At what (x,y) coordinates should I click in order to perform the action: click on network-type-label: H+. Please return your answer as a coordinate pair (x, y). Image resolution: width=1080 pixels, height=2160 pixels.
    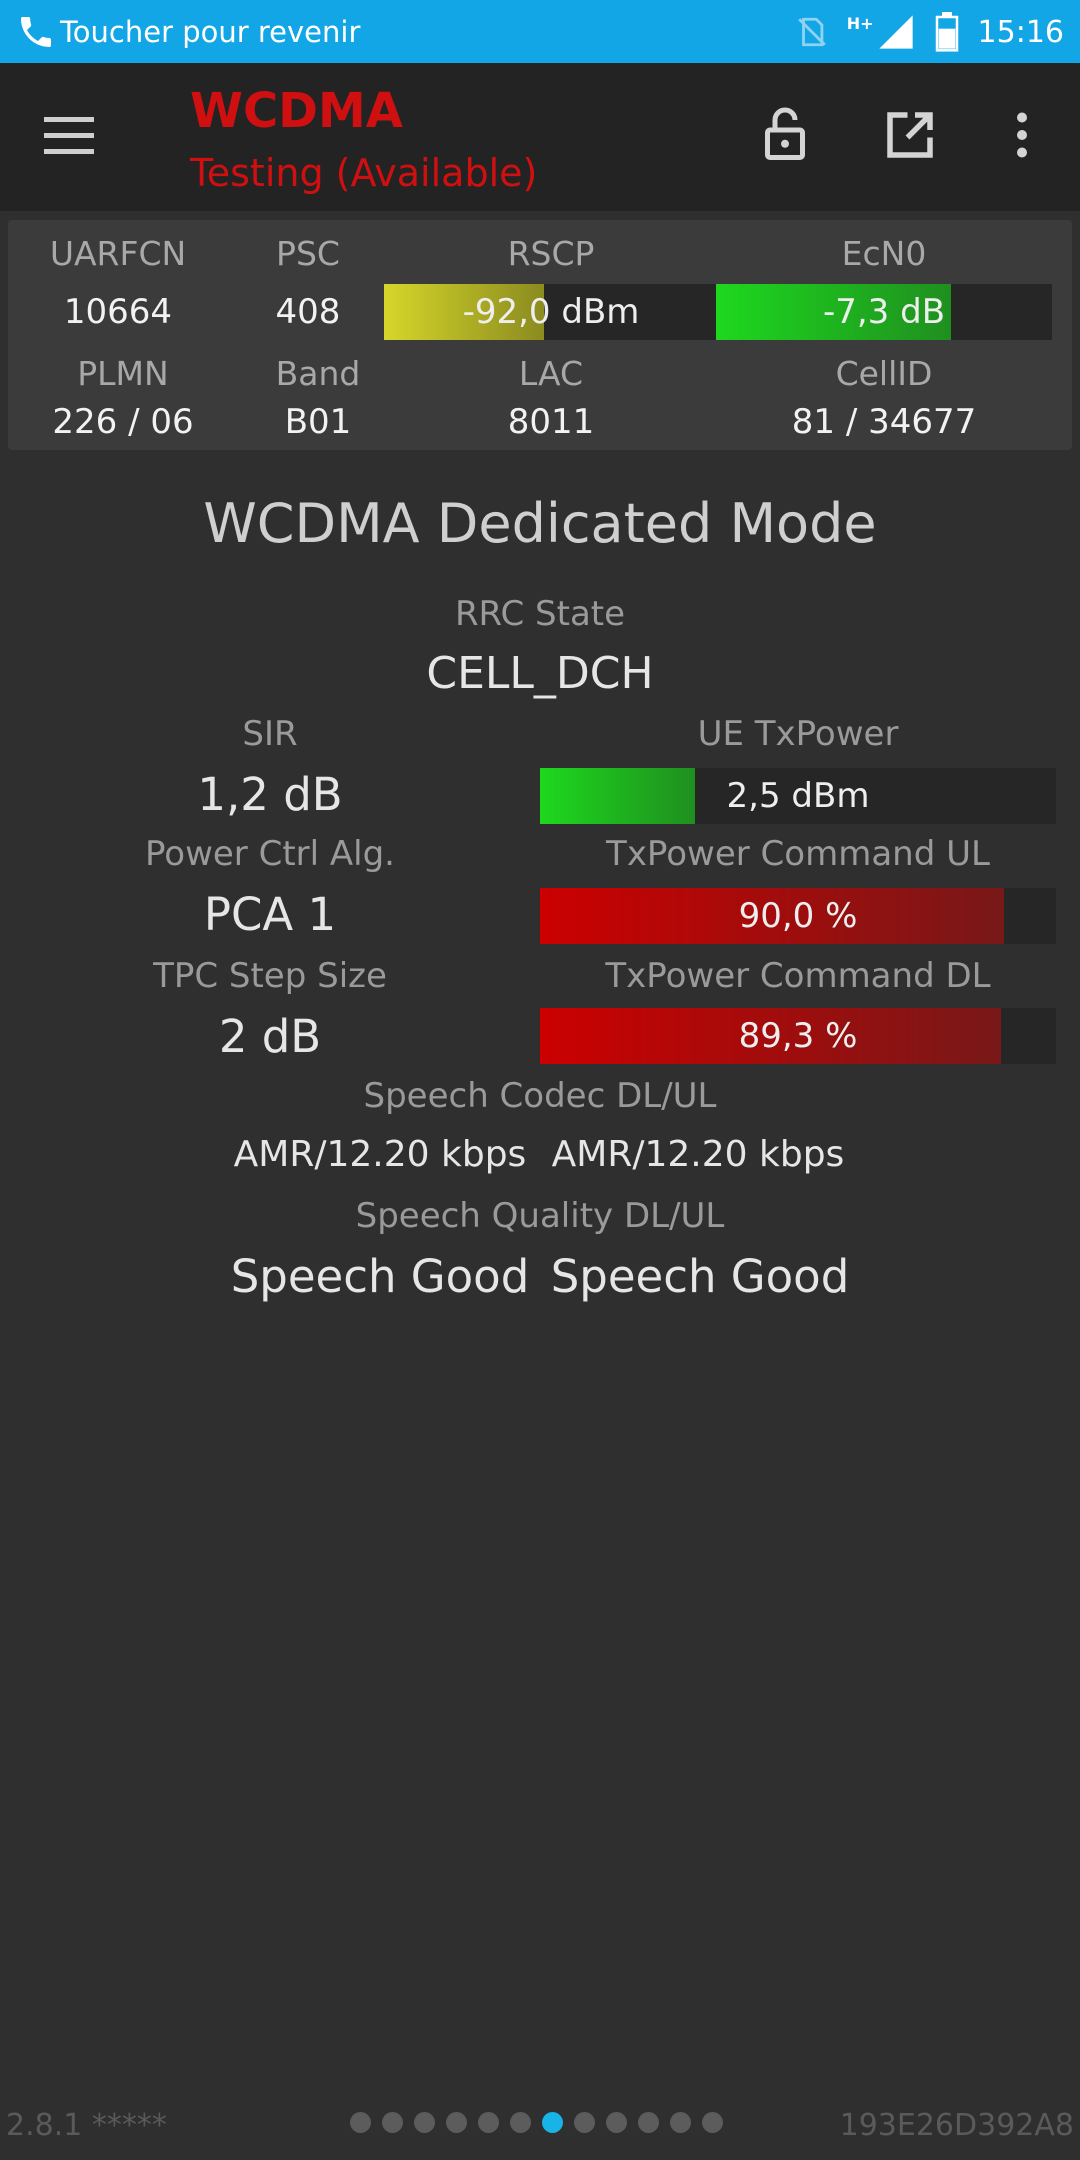
    Looking at the image, I should click on (860, 23).